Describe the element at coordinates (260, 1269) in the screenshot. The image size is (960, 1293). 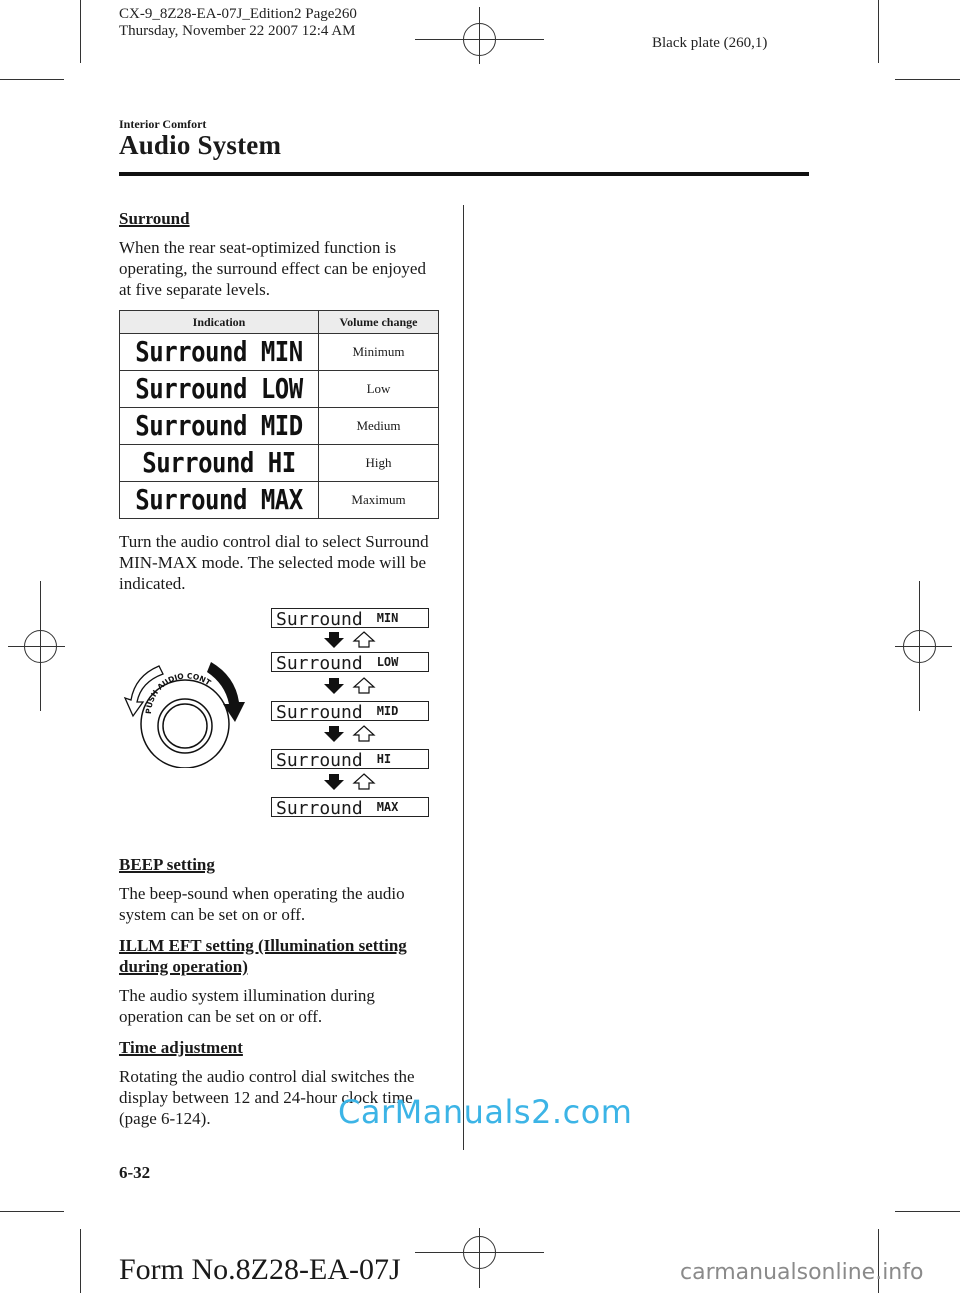
I see `form-number: Form No.8Z28-EA-07J` at that location.